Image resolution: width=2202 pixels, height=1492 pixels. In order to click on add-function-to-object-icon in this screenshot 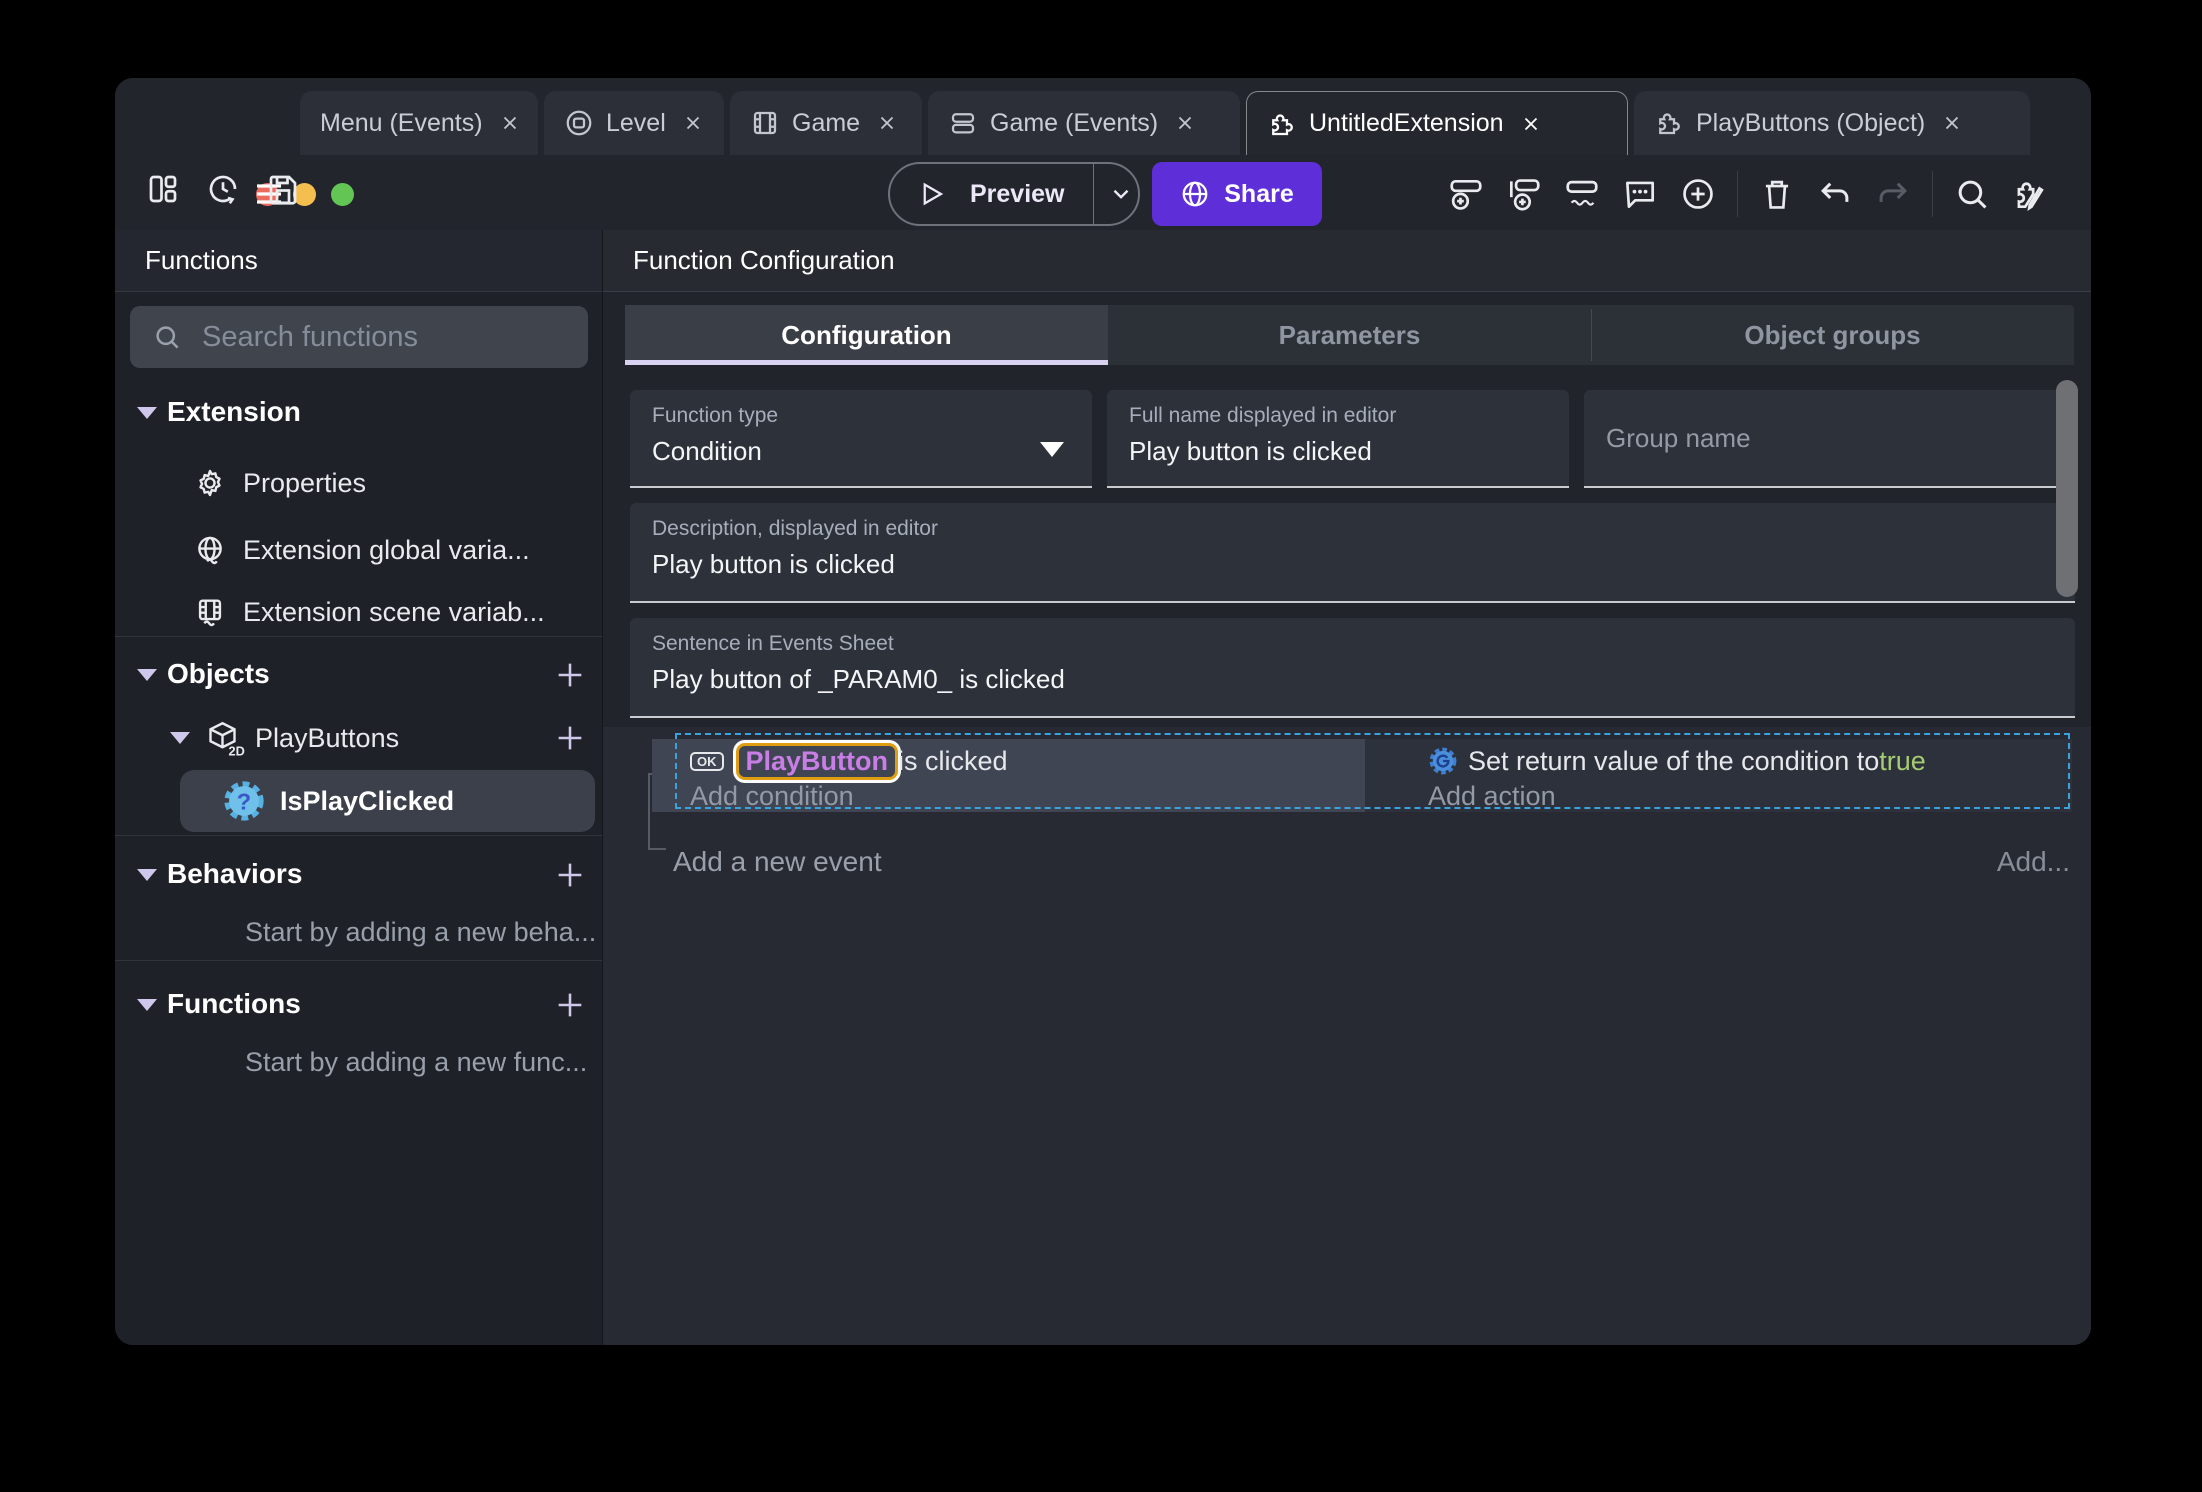, I will do `click(570, 738)`.